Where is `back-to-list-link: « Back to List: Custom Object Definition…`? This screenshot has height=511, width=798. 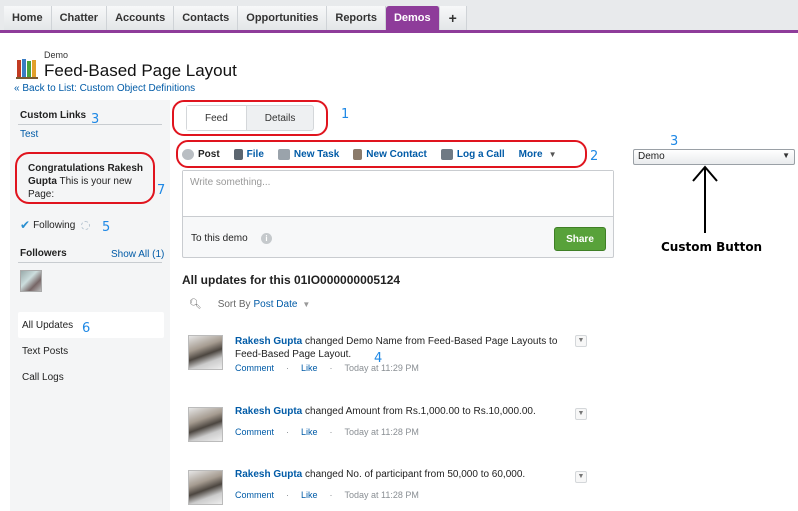
back-to-list-link: « Back to List: Custom Object Definition… is located at coordinates (104, 88).